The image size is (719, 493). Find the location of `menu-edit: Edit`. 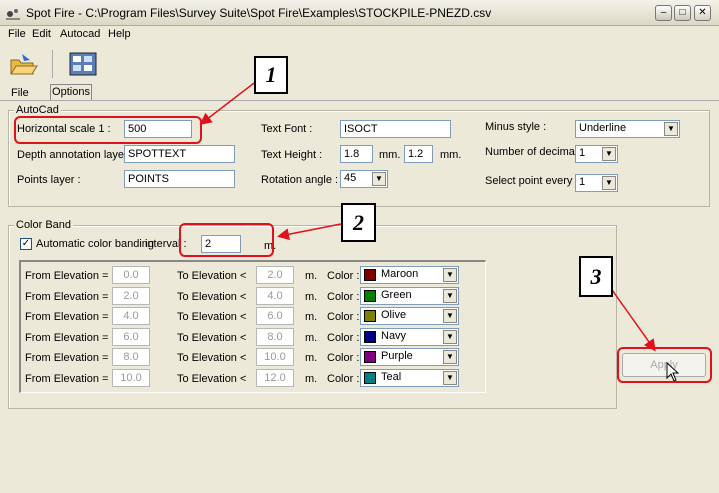

menu-edit: Edit is located at coordinates (41, 34).